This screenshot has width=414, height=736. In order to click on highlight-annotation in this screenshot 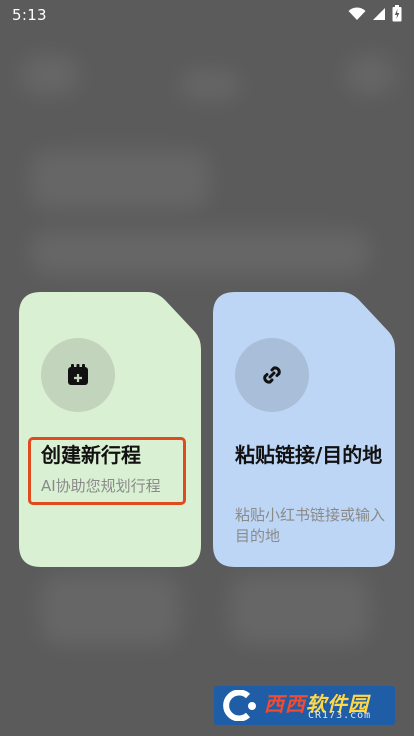, I will do `click(107, 471)`.